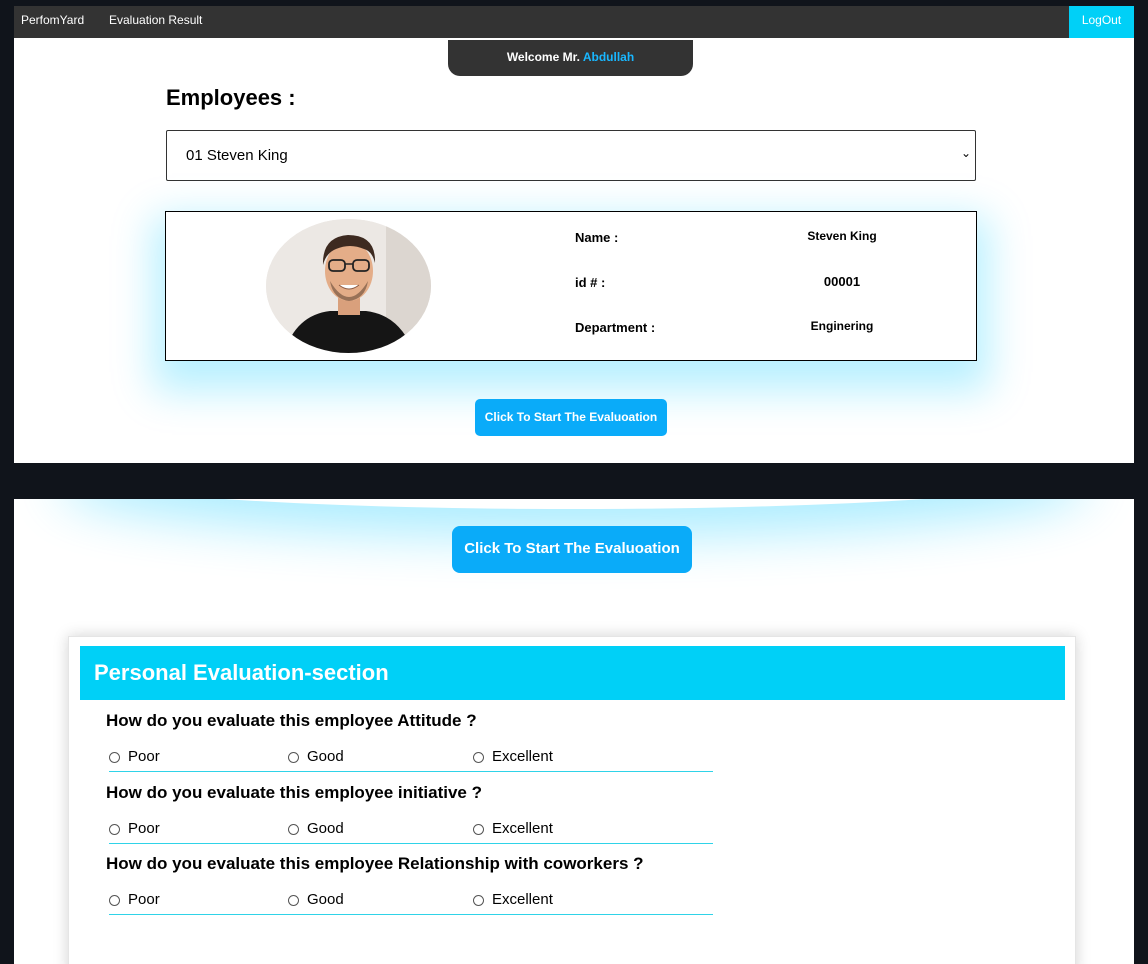 This screenshot has height=964, width=1148. I want to click on employees-heading: Employees :, so click(231, 97).